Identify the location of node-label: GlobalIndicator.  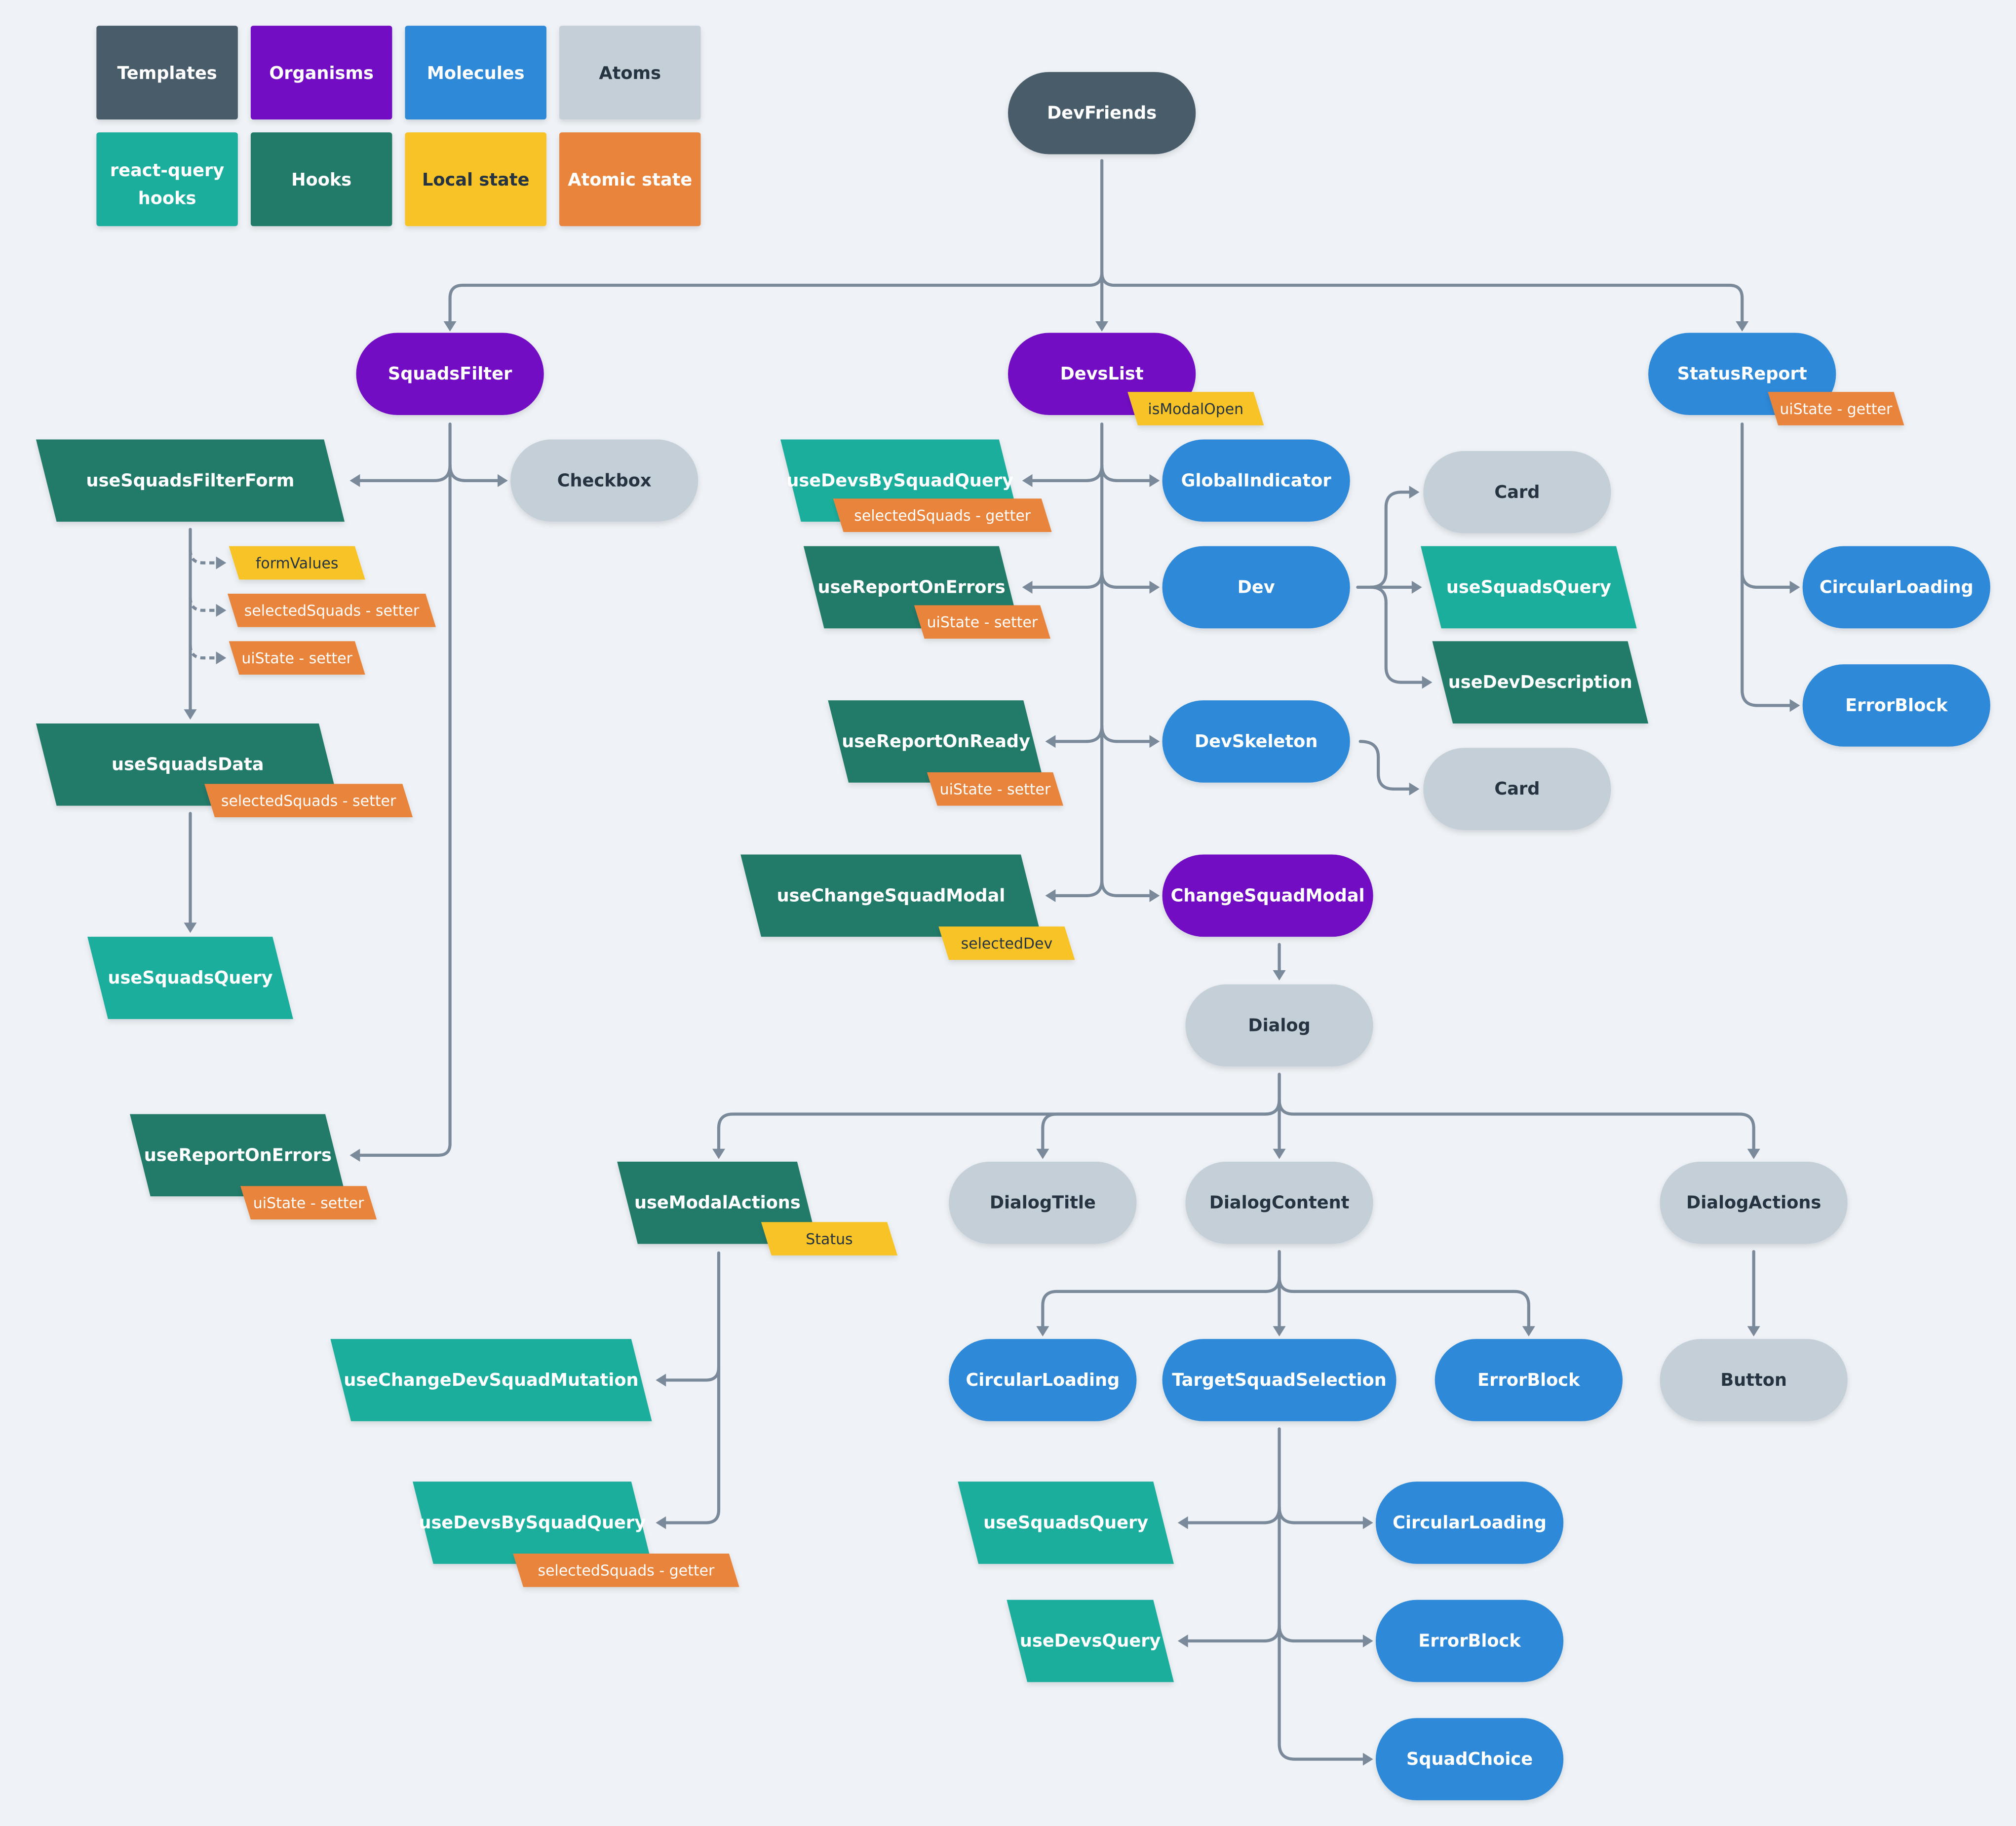
(1256, 480).